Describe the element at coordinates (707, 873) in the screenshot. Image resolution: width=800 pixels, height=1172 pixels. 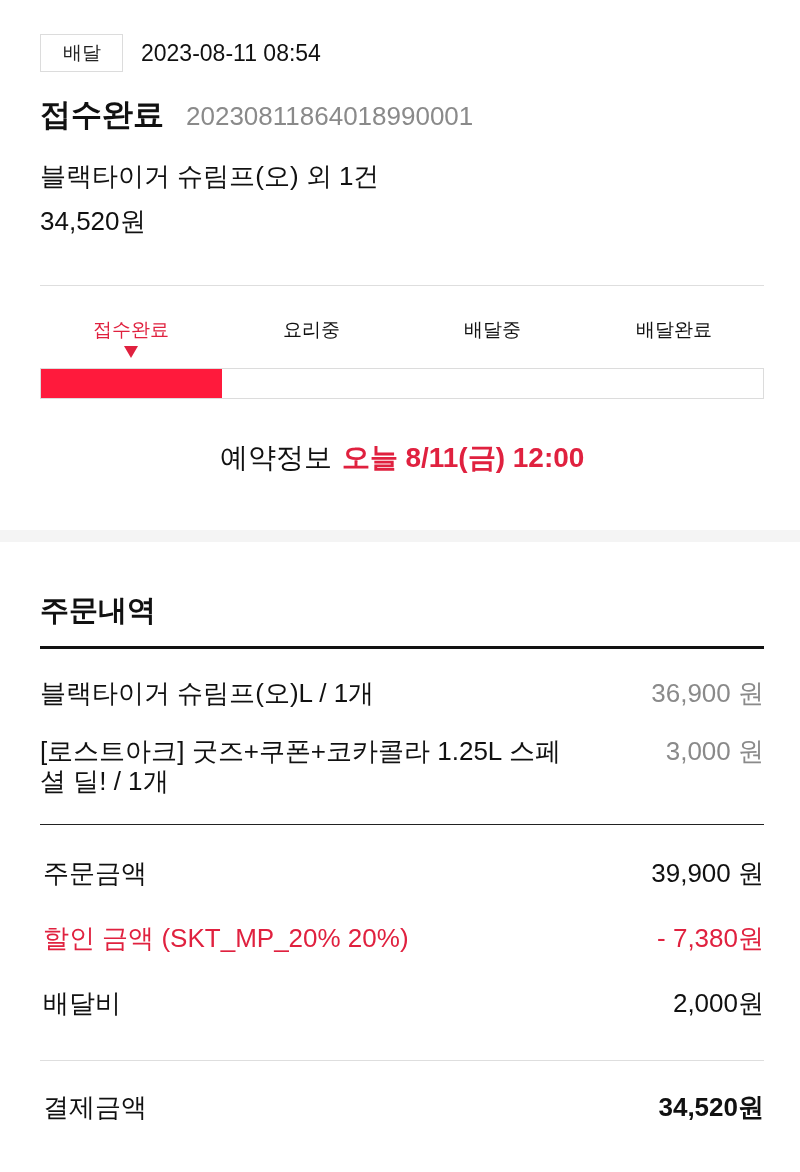
I see `charge-amount: 39,900 원` at that location.